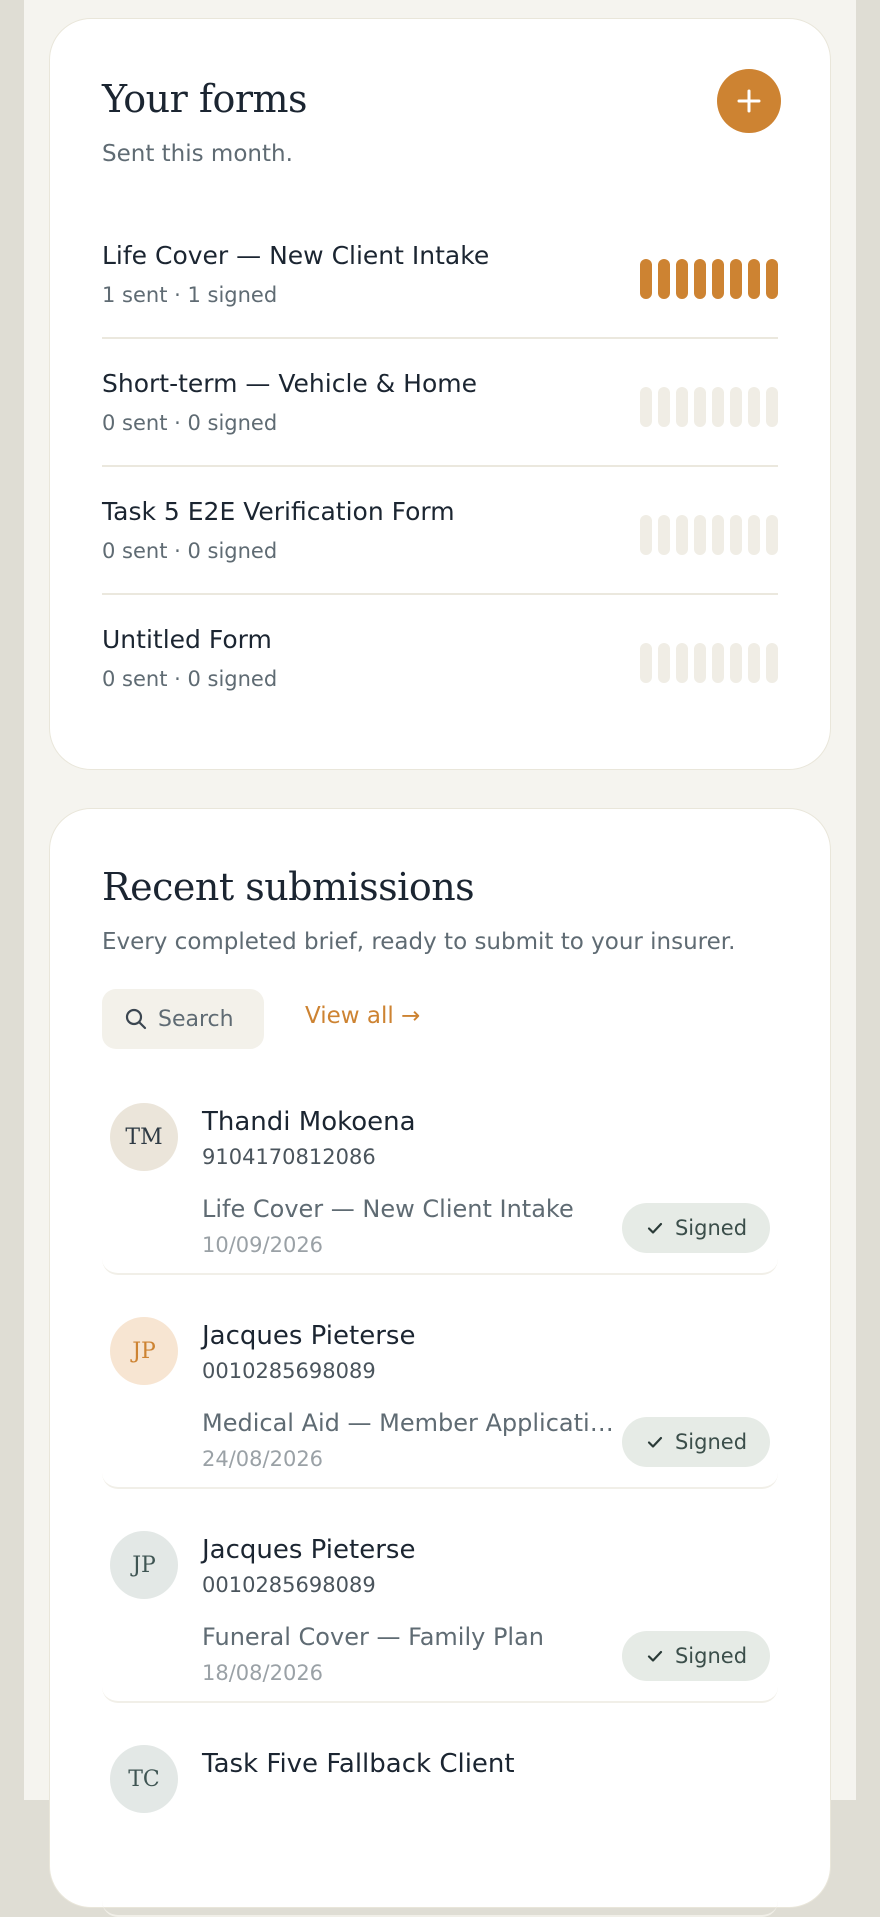 This screenshot has height=1917, width=880. What do you see at coordinates (296, 255) in the screenshot?
I see `form-name: Life Cover — New Client Intake` at bounding box center [296, 255].